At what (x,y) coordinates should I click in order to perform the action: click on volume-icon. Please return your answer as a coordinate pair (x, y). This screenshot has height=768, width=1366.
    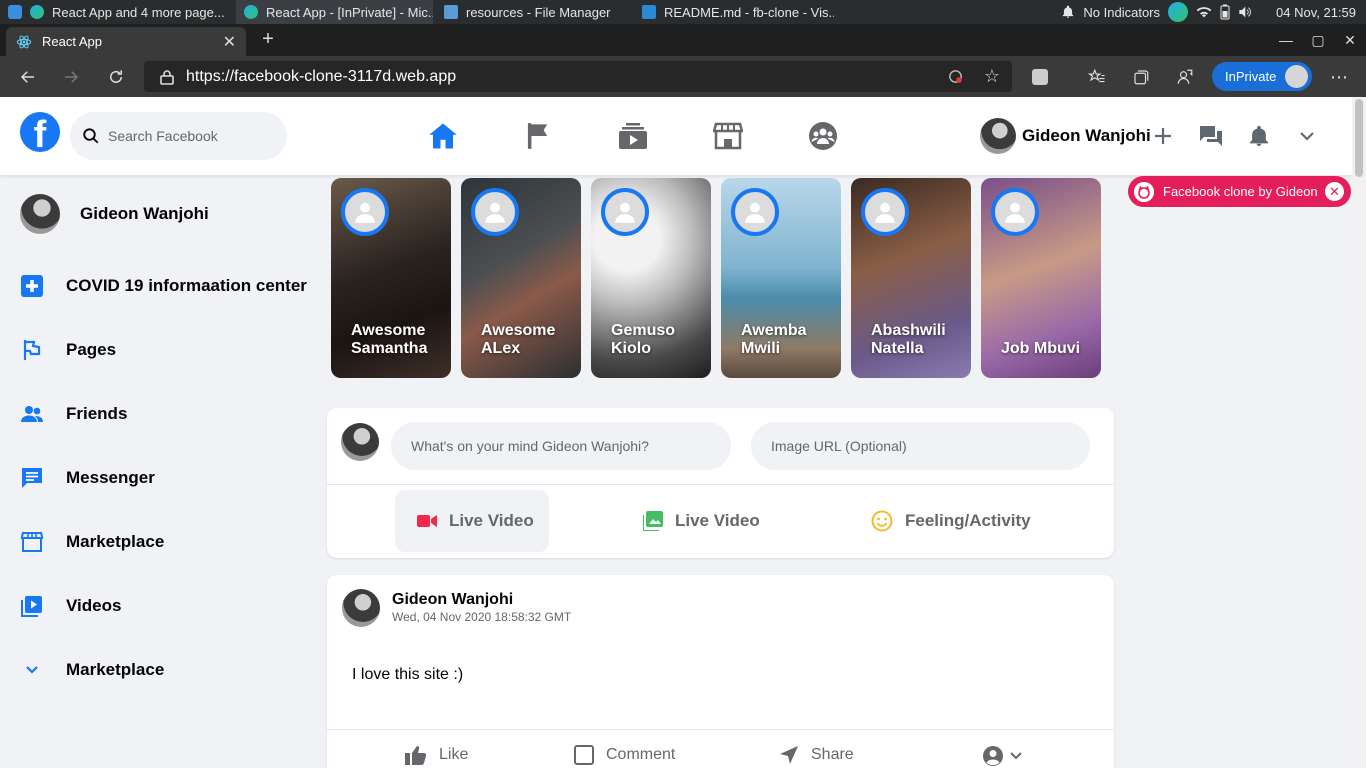
    Looking at the image, I should click on (1246, 12).